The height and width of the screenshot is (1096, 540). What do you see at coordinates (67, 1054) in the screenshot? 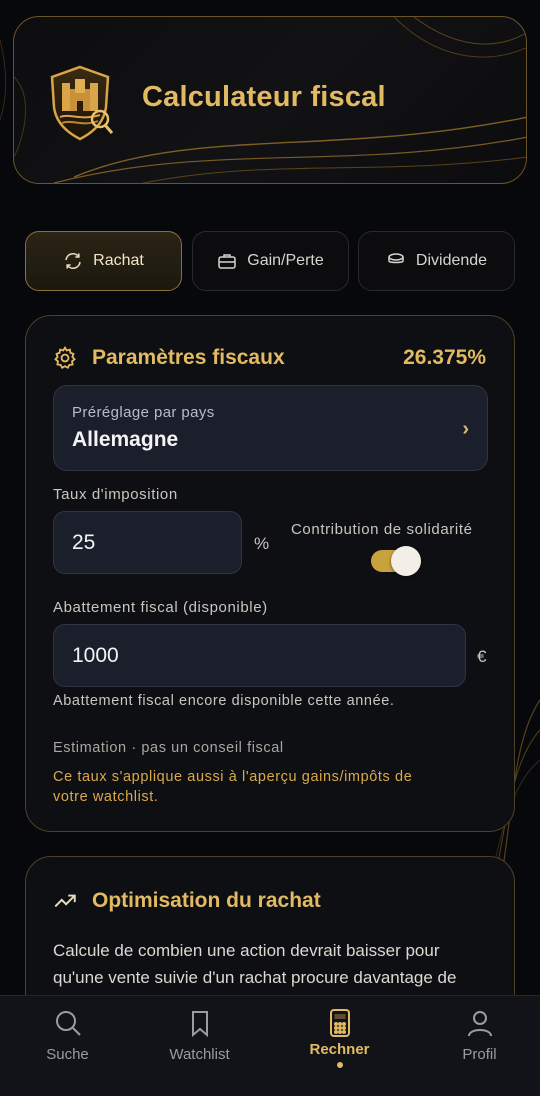
I see `nav-label: Suche` at bounding box center [67, 1054].